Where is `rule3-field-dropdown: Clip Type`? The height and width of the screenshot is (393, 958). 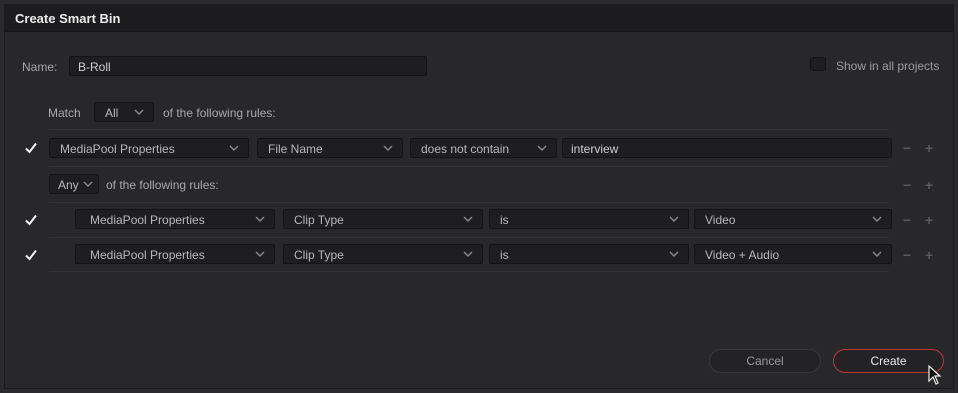 rule3-field-dropdown: Clip Type is located at coordinates (383, 254).